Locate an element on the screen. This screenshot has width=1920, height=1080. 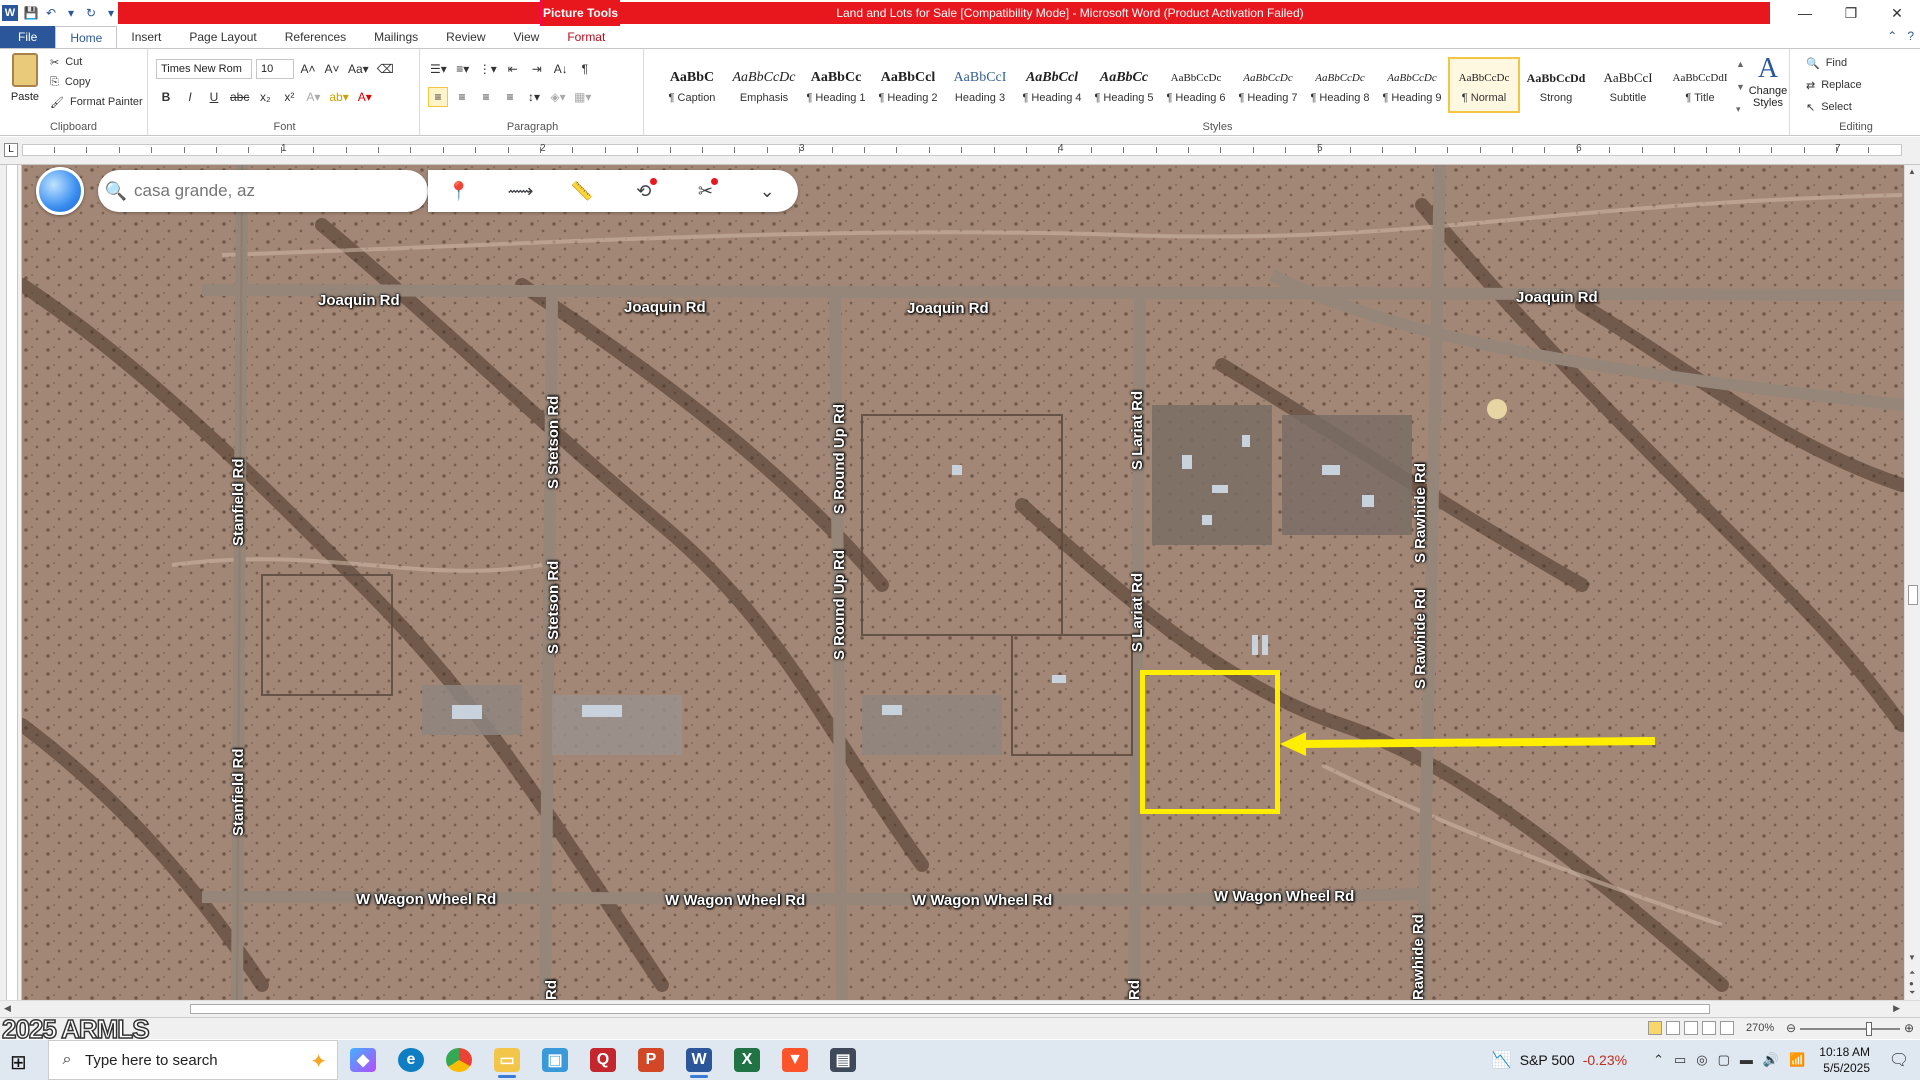
network-icon: ◎ is located at coordinates (1701, 1060).